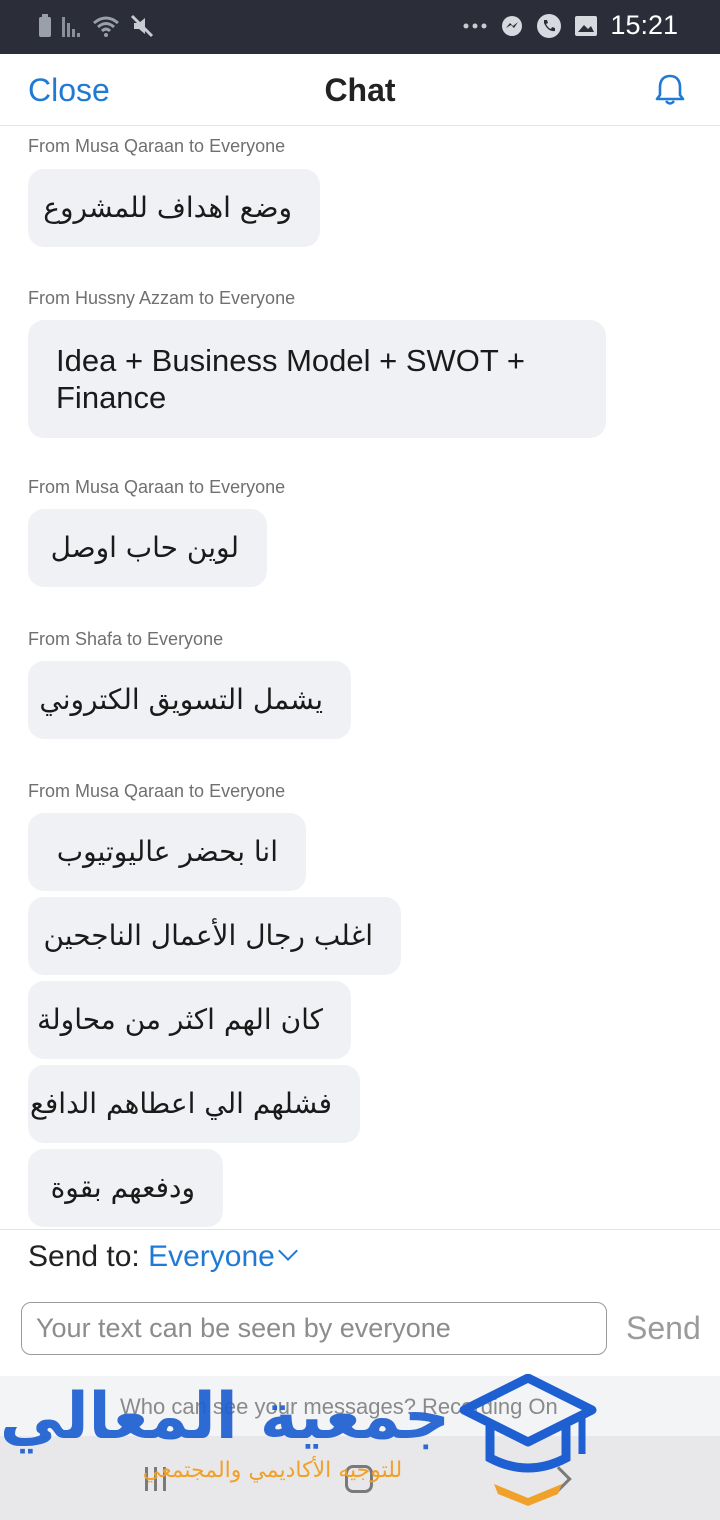 The height and width of the screenshot is (1520, 720). I want to click on chat-header: Close Chat, so click(360, 90).